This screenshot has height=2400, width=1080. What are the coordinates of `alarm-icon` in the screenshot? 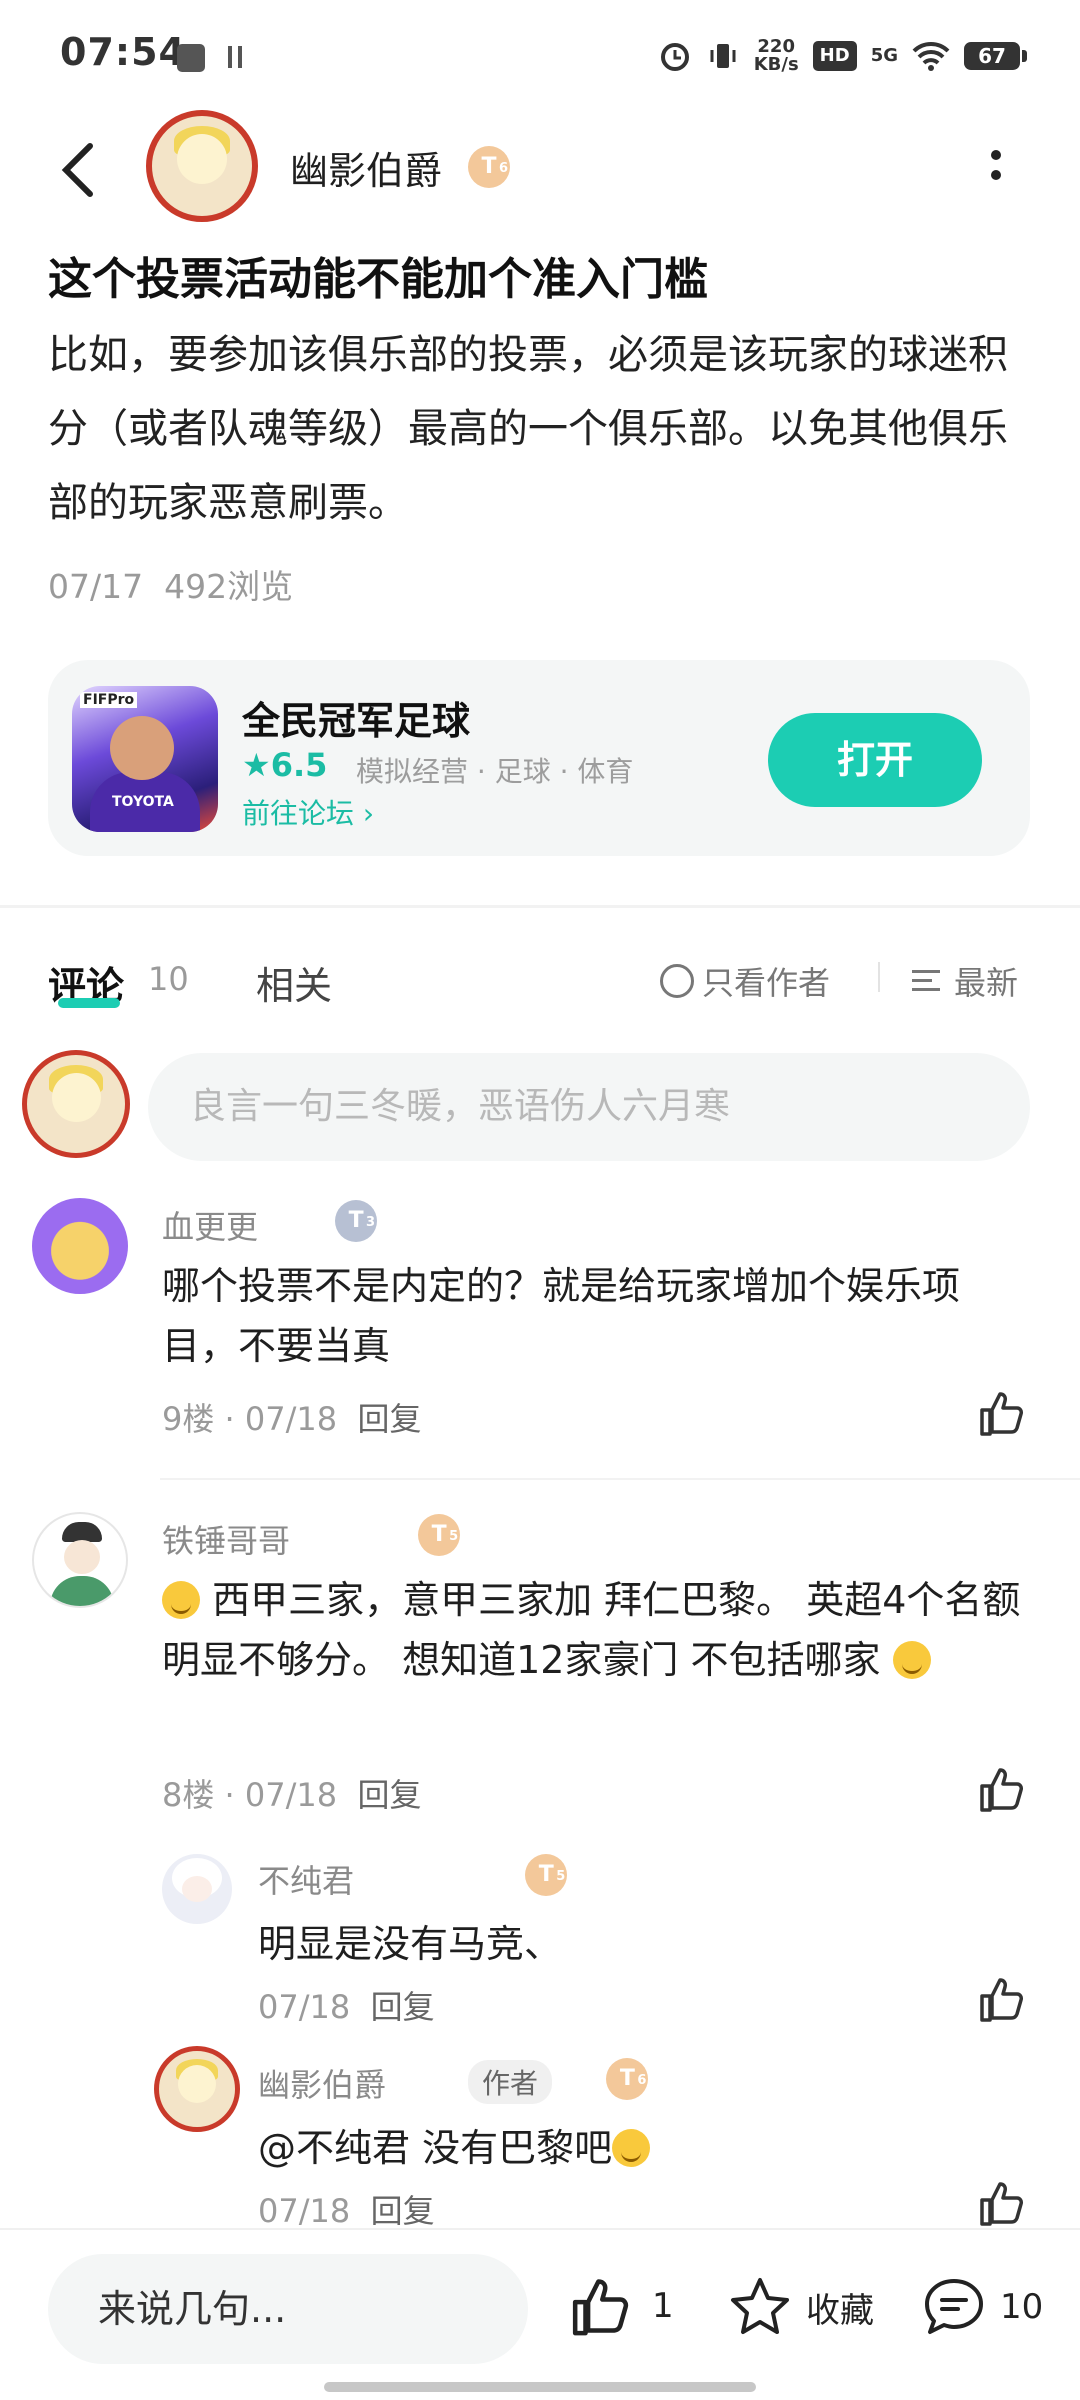 It's located at (674, 57).